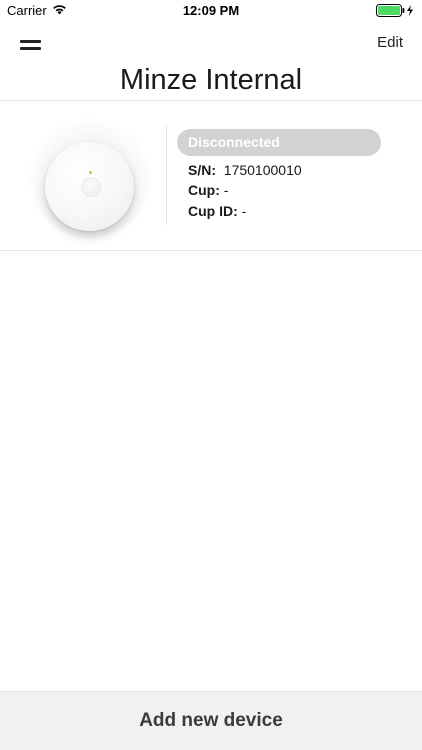 This screenshot has height=750, width=422. Describe the element at coordinates (202, 170) in the screenshot. I see `serial-number-label: S/N:` at that location.